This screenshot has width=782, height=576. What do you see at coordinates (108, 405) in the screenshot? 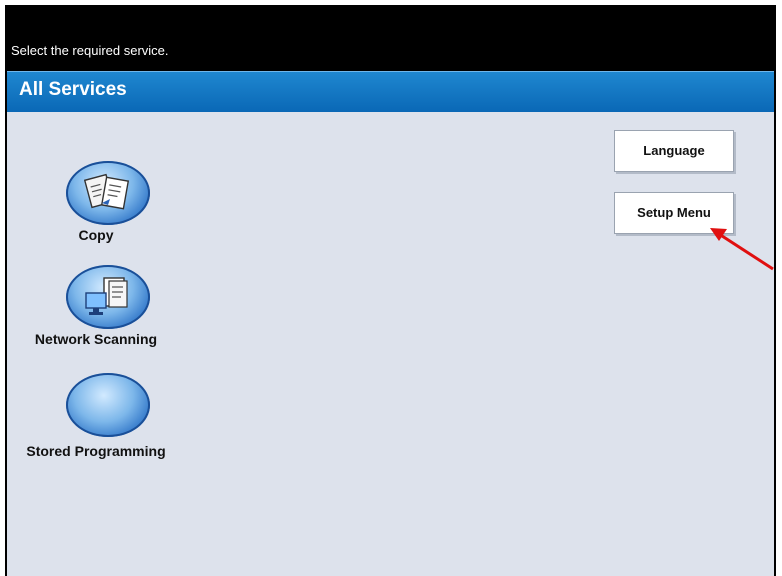
I see `stored-programming-icon` at bounding box center [108, 405].